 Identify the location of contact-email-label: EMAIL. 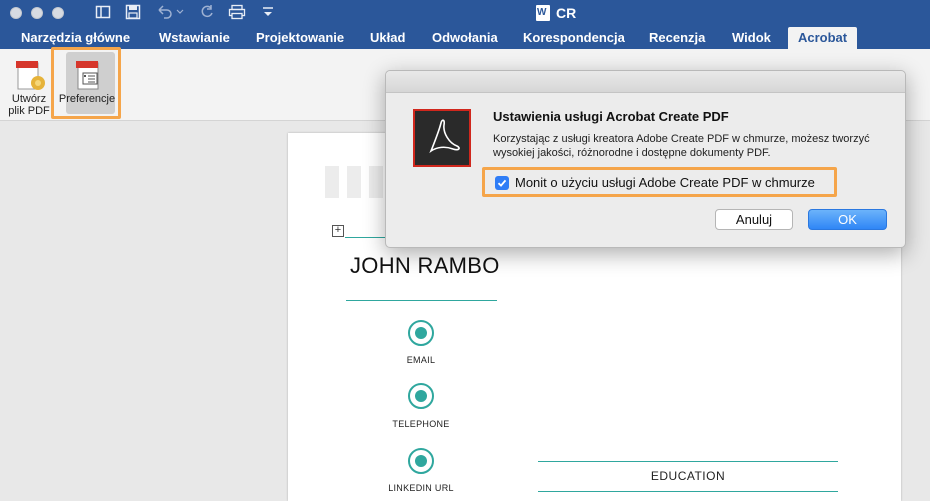
(421, 360).